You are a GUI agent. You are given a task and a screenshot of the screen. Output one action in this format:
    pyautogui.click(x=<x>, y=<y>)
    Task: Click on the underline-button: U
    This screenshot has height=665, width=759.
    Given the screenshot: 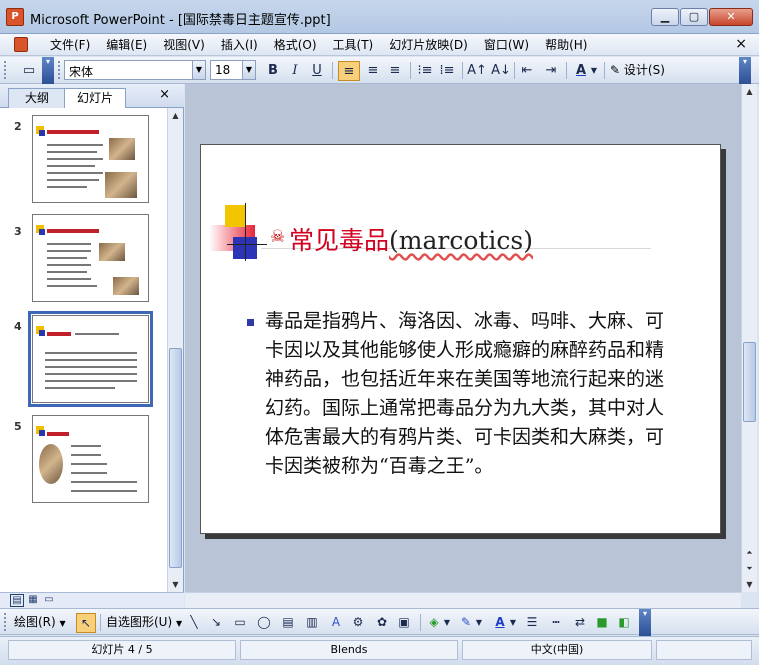 What is the action you would take?
    pyautogui.click(x=317, y=71)
    